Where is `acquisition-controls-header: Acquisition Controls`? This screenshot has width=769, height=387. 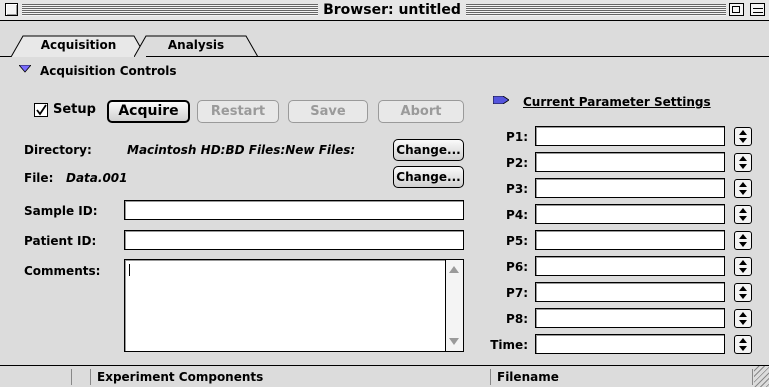
acquisition-controls-header: Acquisition Controls is located at coordinates (108, 71).